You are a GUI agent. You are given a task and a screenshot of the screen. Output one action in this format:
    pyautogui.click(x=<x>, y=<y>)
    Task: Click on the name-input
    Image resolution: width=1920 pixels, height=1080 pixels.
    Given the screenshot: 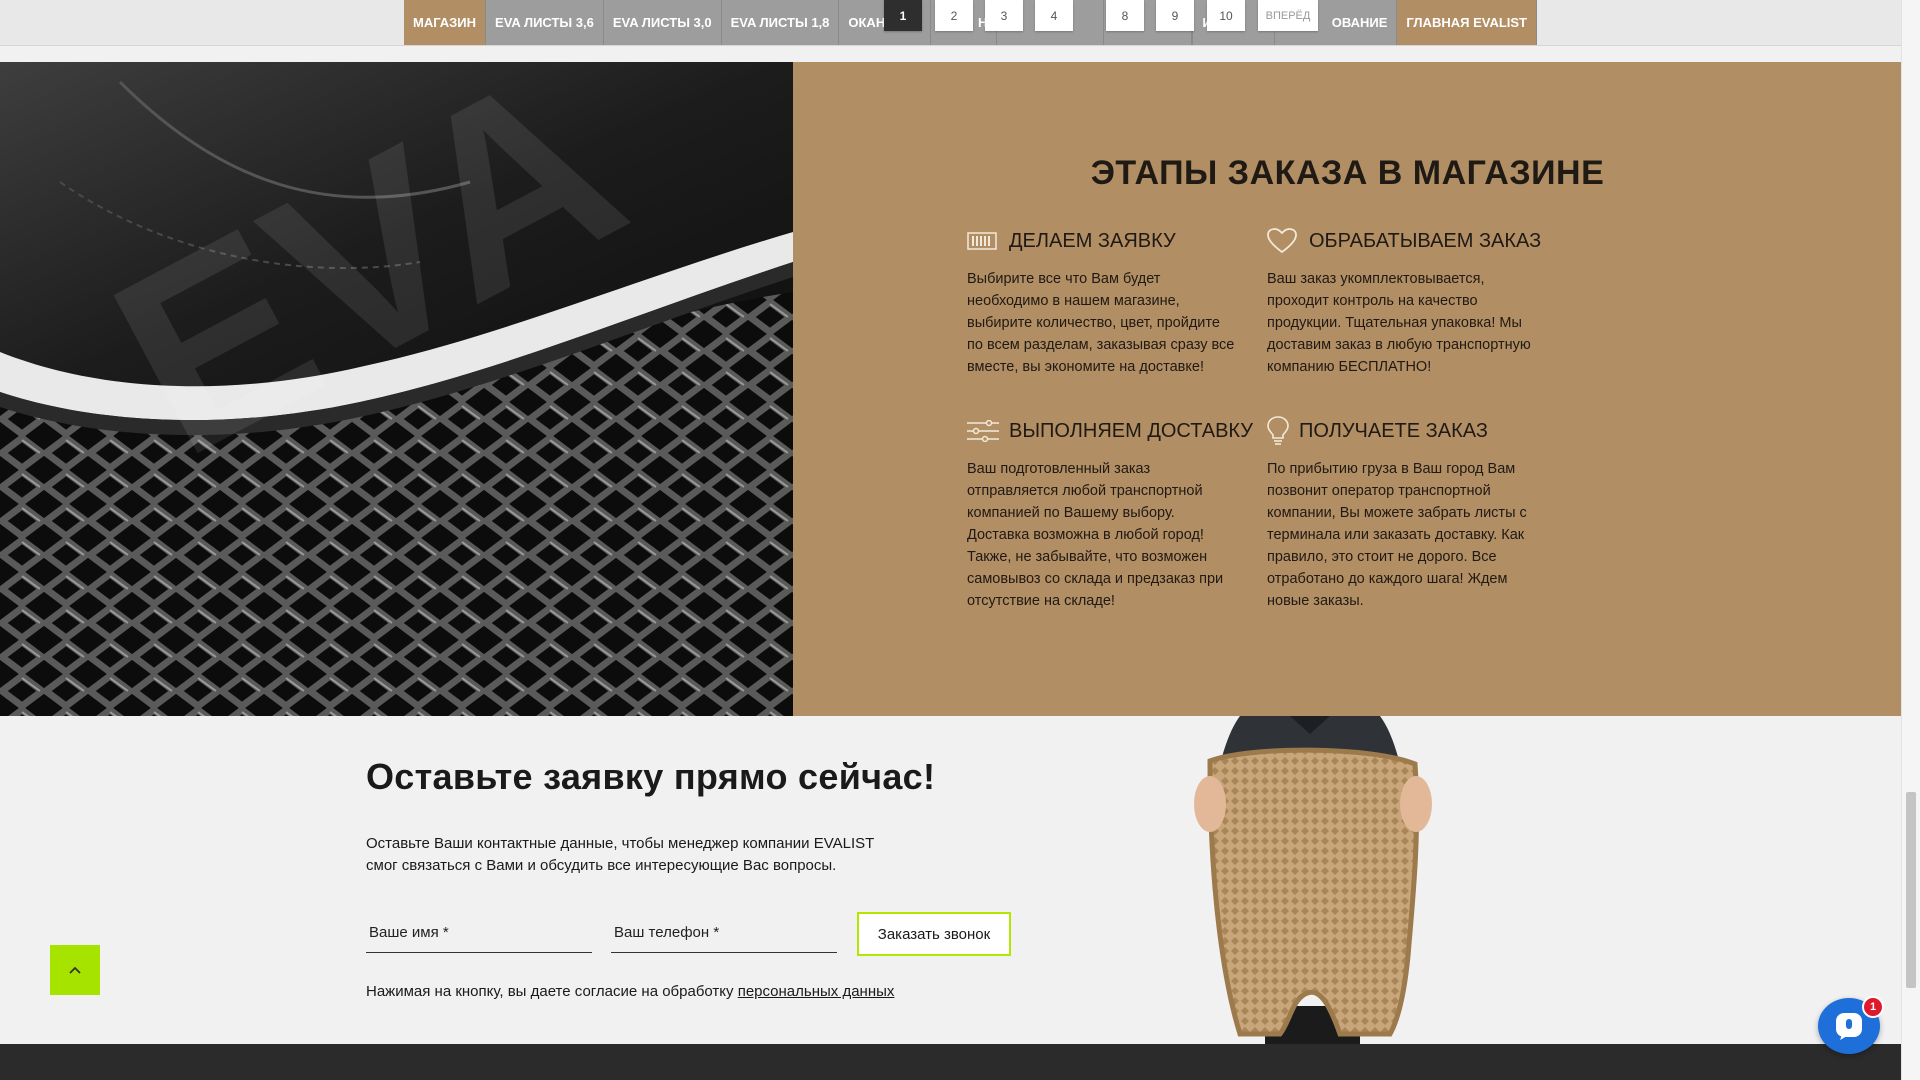 What is the action you would take?
    pyautogui.click(x=479, y=933)
    